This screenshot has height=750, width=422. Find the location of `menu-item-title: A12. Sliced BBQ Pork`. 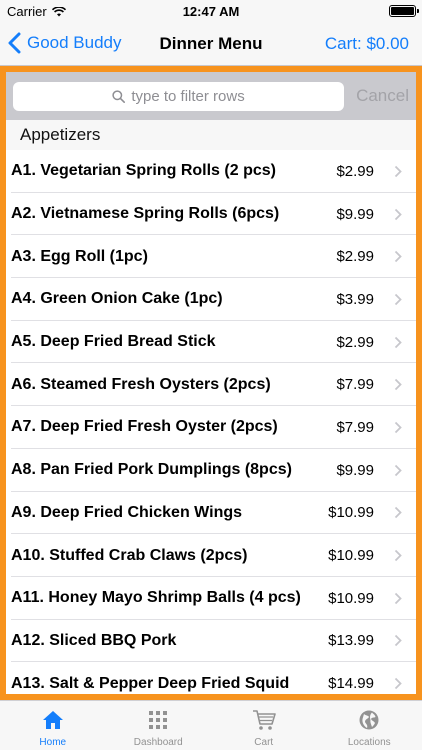

menu-item-title: A12. Sliced BBQ Pork is located at coordinates (94, 640).